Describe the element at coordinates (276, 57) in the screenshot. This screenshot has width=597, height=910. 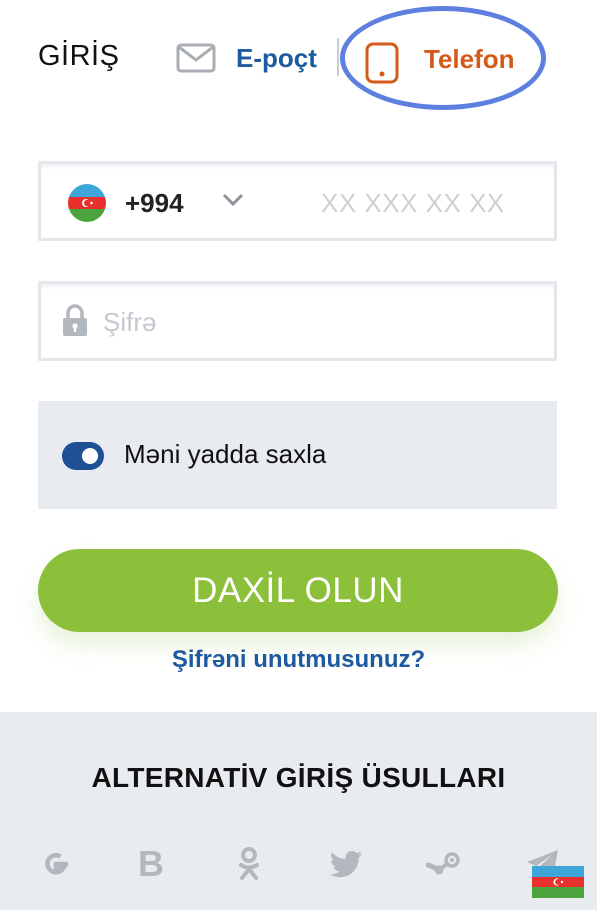
I see `tab-email-label: E-poçt` at that location.